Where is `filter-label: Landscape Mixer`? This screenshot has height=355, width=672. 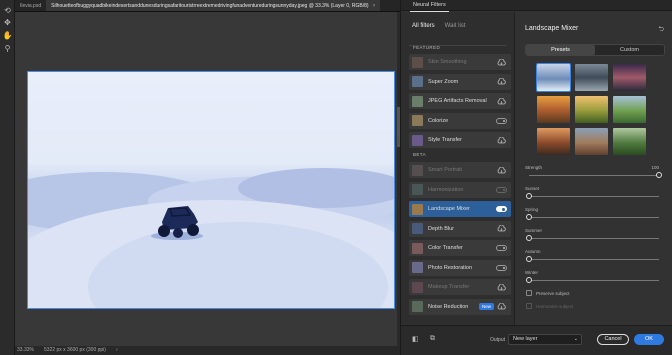
filter-label: Landscape Mixer is located at coordinates (449, 209).